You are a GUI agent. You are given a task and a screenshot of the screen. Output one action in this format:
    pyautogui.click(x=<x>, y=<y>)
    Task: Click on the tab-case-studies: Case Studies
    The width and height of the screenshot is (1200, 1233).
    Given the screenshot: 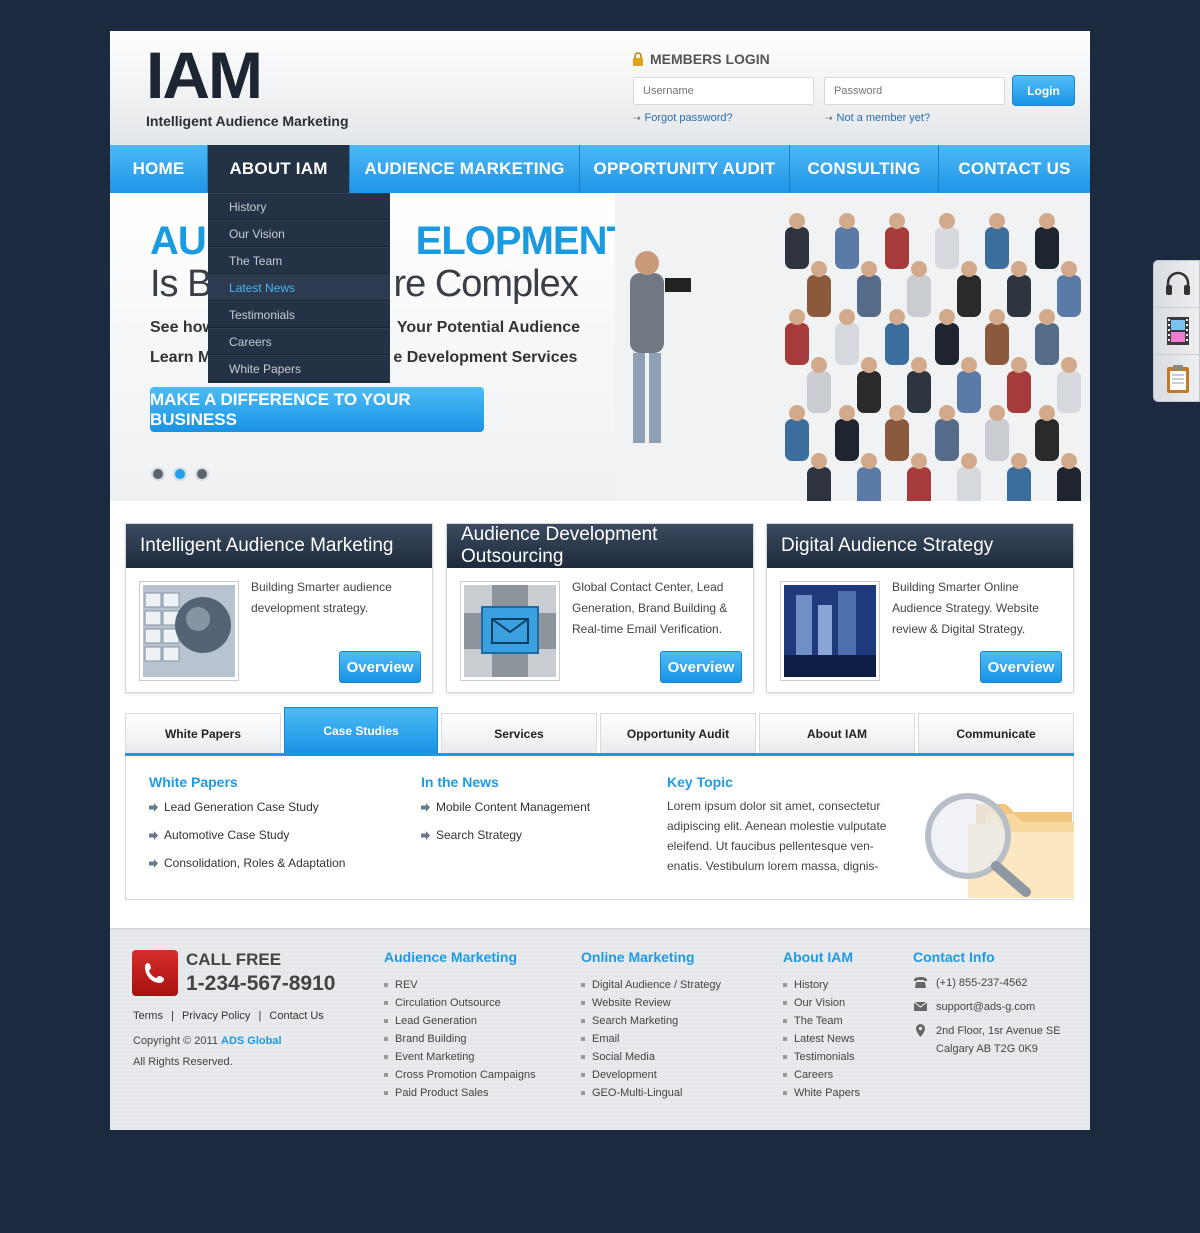 What is the action you would take?
    pyautogui.click(x=361, y=730)
    